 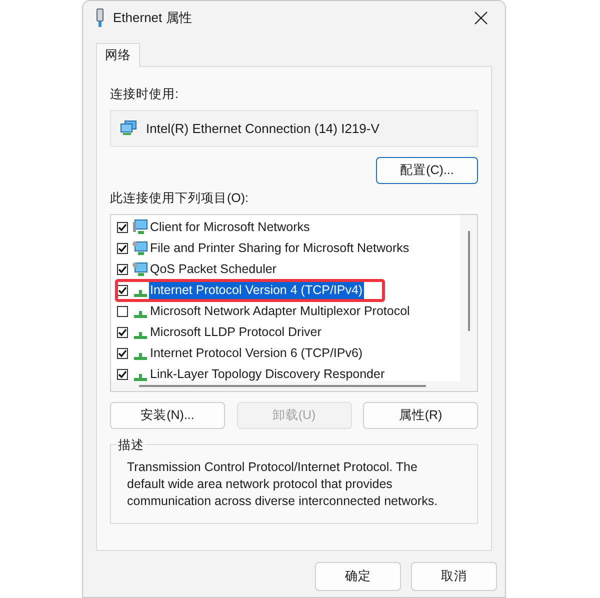 What do you see at coordinates (145, 94) in the screenshot?
I see `field-label: 连接时使用:` at bounding box center [145, 94].